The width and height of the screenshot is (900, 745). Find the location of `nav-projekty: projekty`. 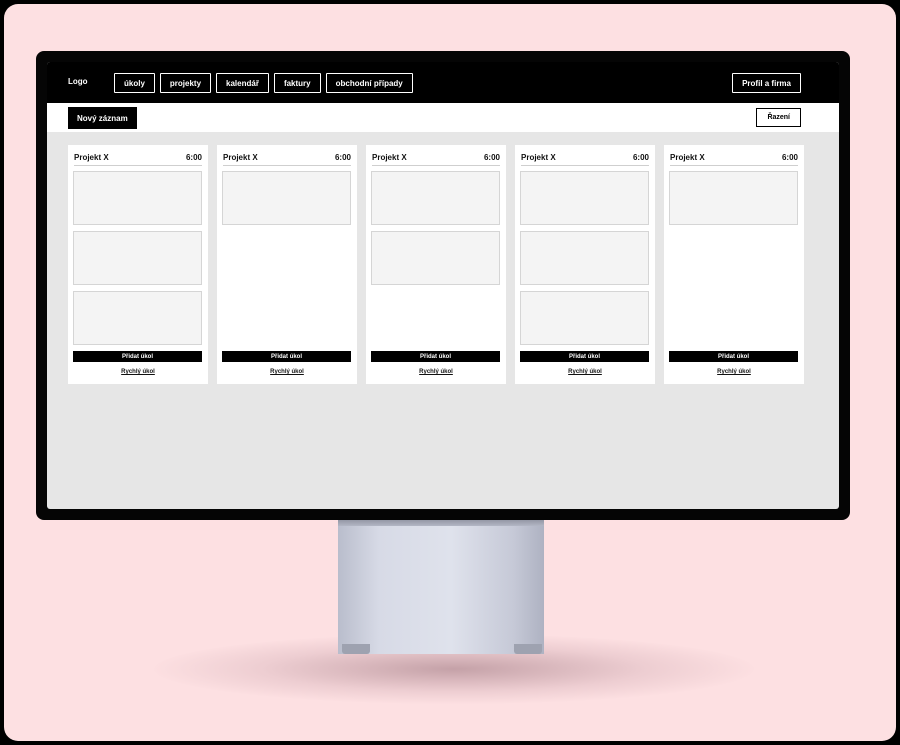

nav-projekty: projekty is located at coordinates (185, 83).